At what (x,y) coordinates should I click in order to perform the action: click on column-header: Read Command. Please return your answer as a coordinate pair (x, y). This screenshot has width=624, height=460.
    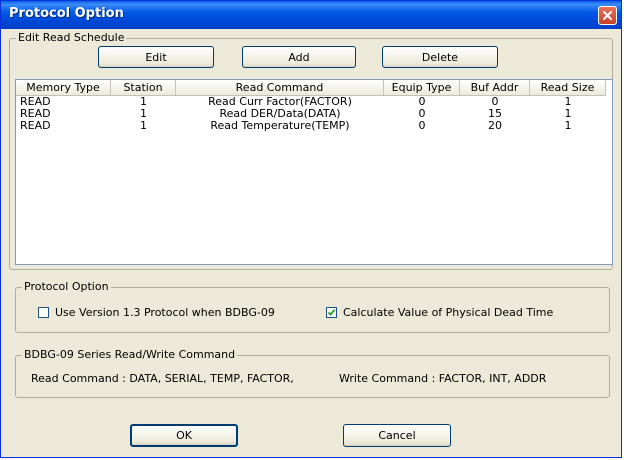
    Looking at the image, I should click on (280, 88).